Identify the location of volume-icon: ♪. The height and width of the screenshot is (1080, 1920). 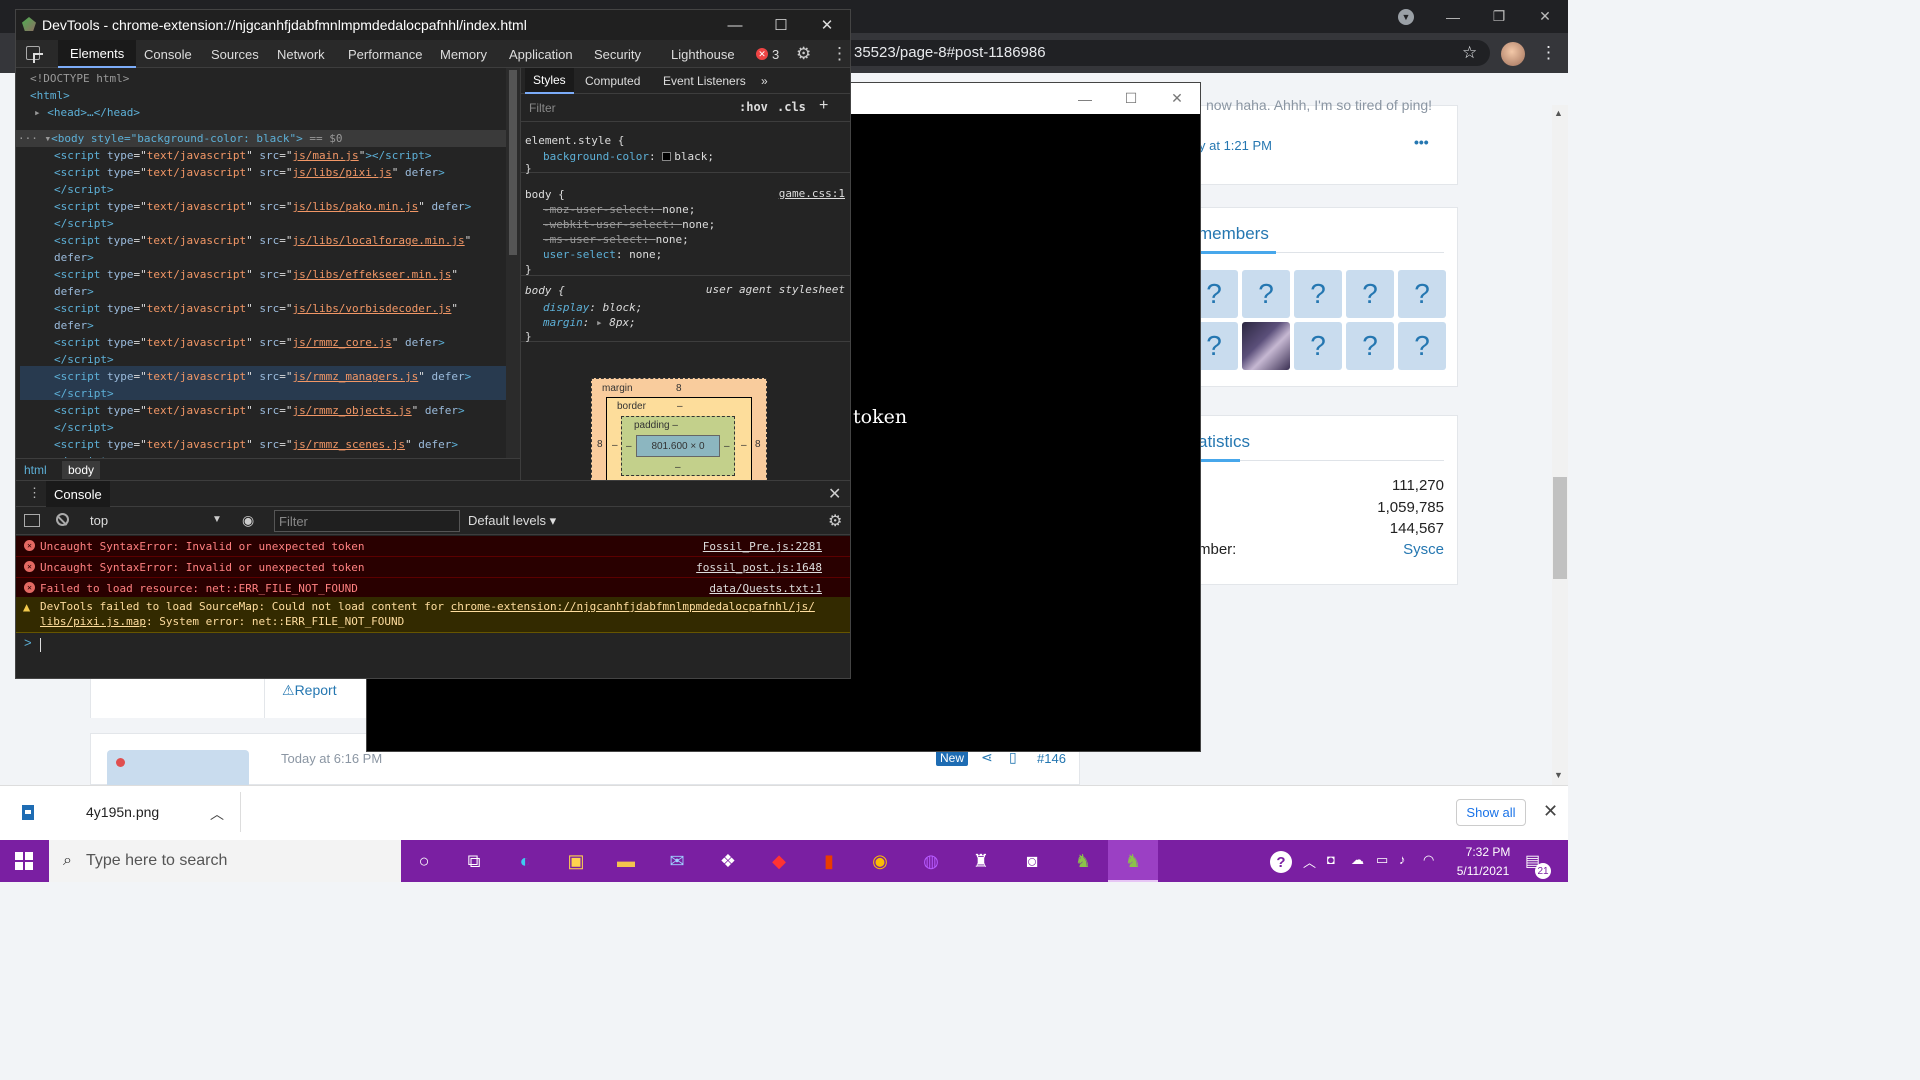
(1402, 859).